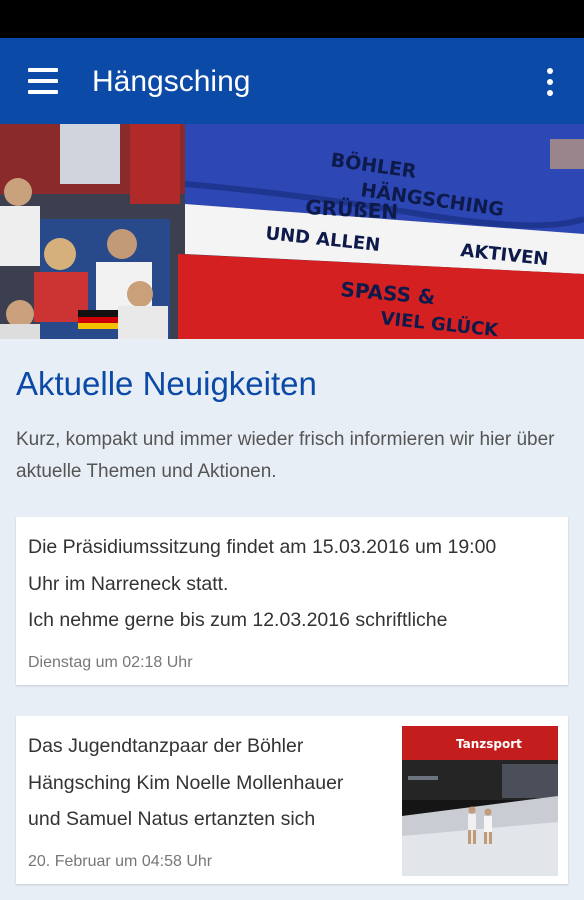 This screenshot has height=900, width=584. I want to click on thumb-banner-text: Tanzsport, so click(489, 744).